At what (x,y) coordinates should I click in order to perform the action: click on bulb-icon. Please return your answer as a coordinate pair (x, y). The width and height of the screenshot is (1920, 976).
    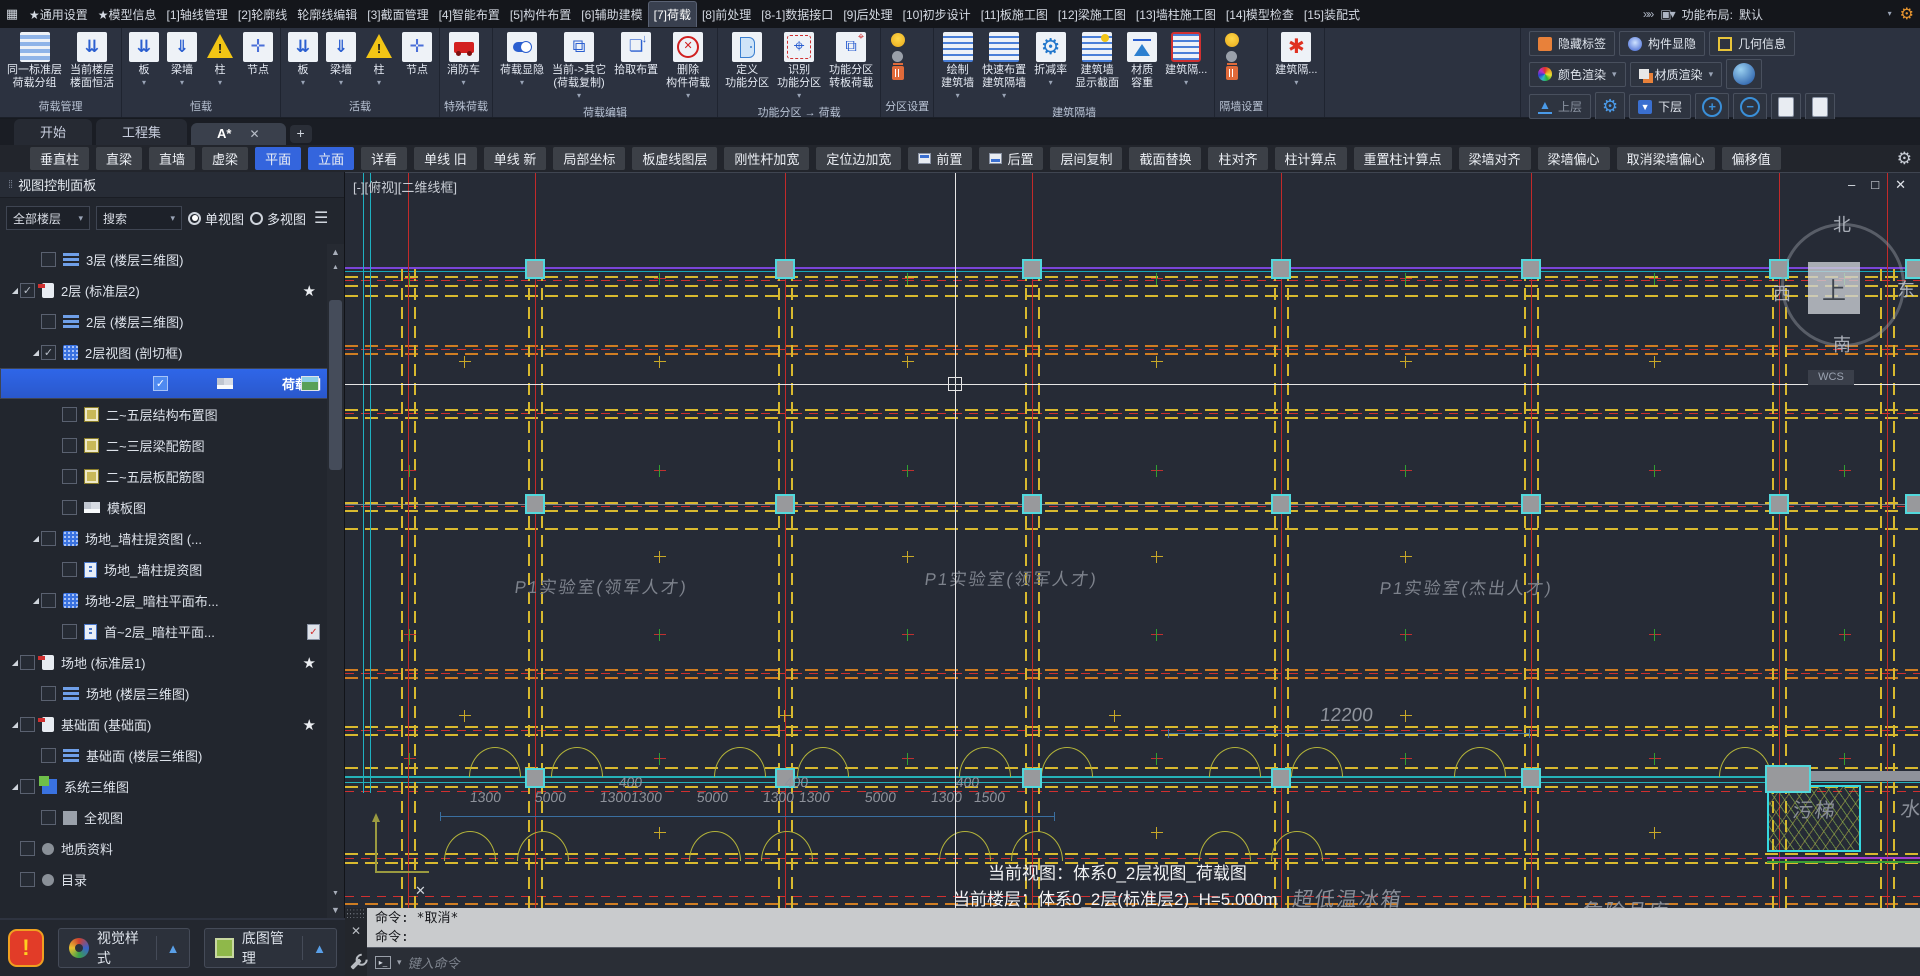
    Looking at the image, I should click on (898, 40).